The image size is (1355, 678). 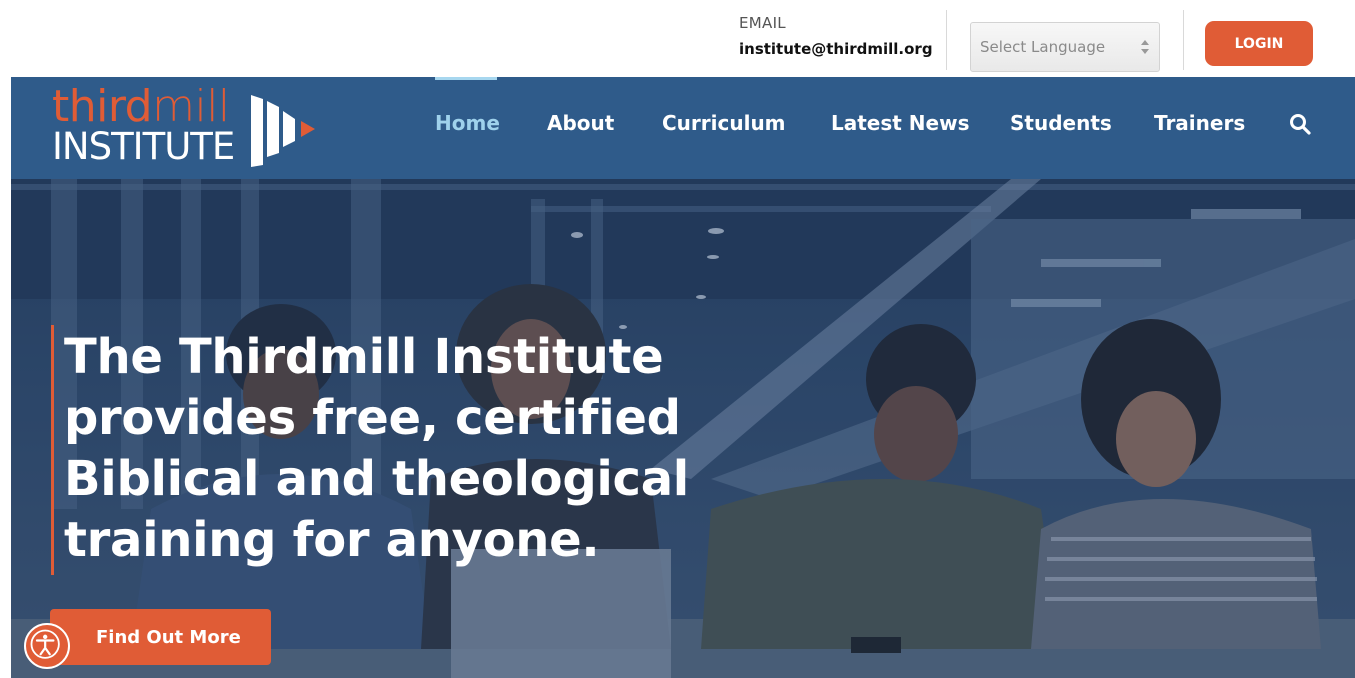 I want to click on logo-wordmark-bottom: INSTITUTE, so click(x=143, y=146).